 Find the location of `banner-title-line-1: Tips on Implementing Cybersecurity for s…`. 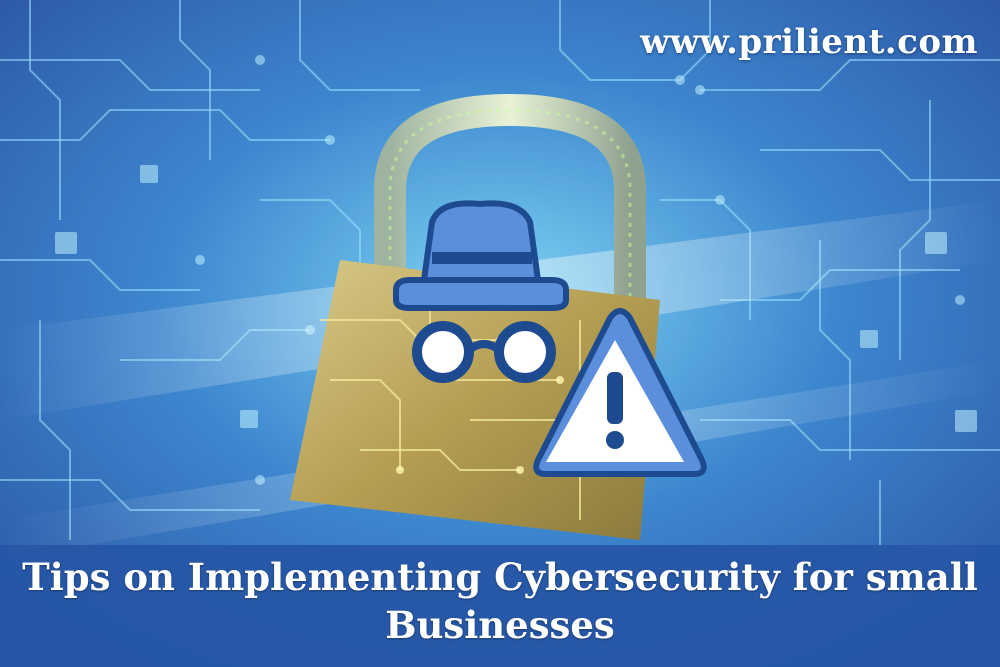

banner-title-line-1: Tips on Implementing Cybersecurity for s… is located at coordinates (500, 577).